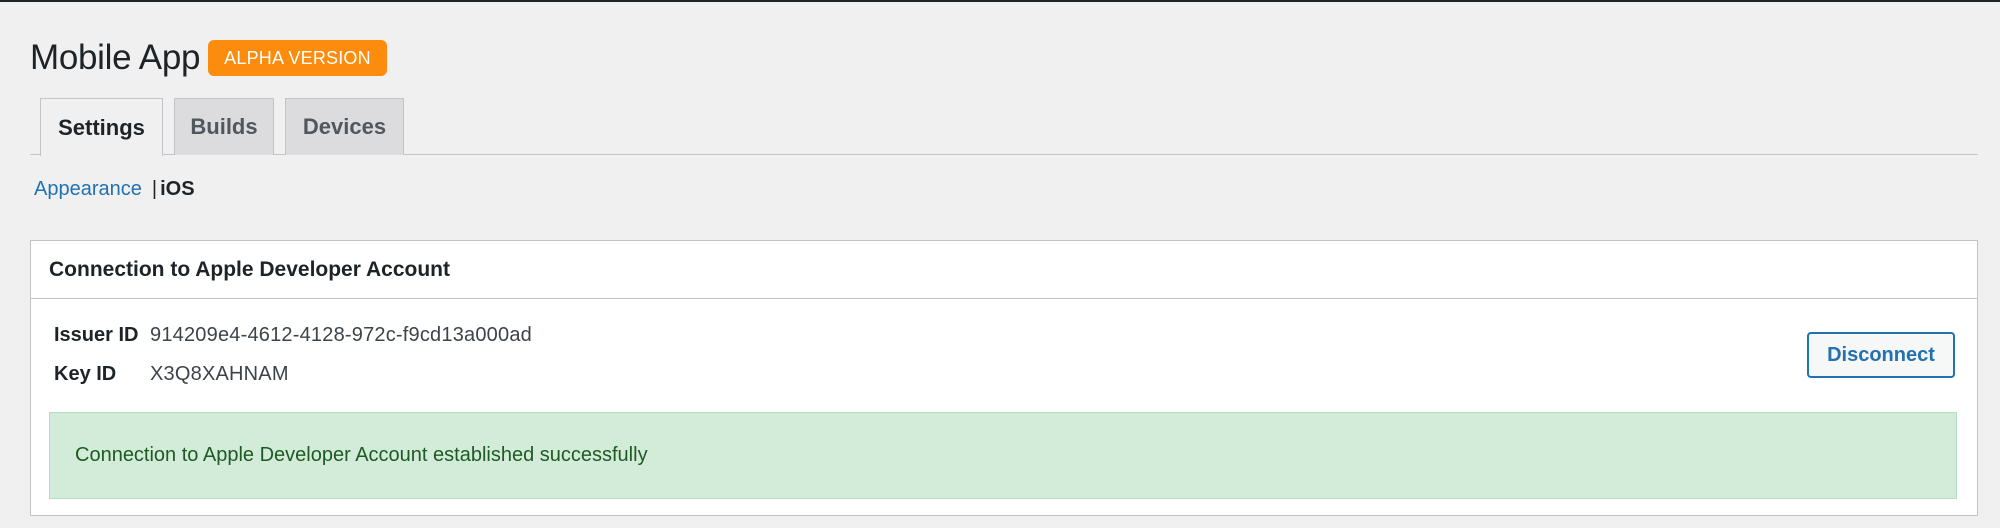 This screenshot has width=2000, height=528. I want to click on key-id-value: X3Q8XAHNAM, so click(219, 373).